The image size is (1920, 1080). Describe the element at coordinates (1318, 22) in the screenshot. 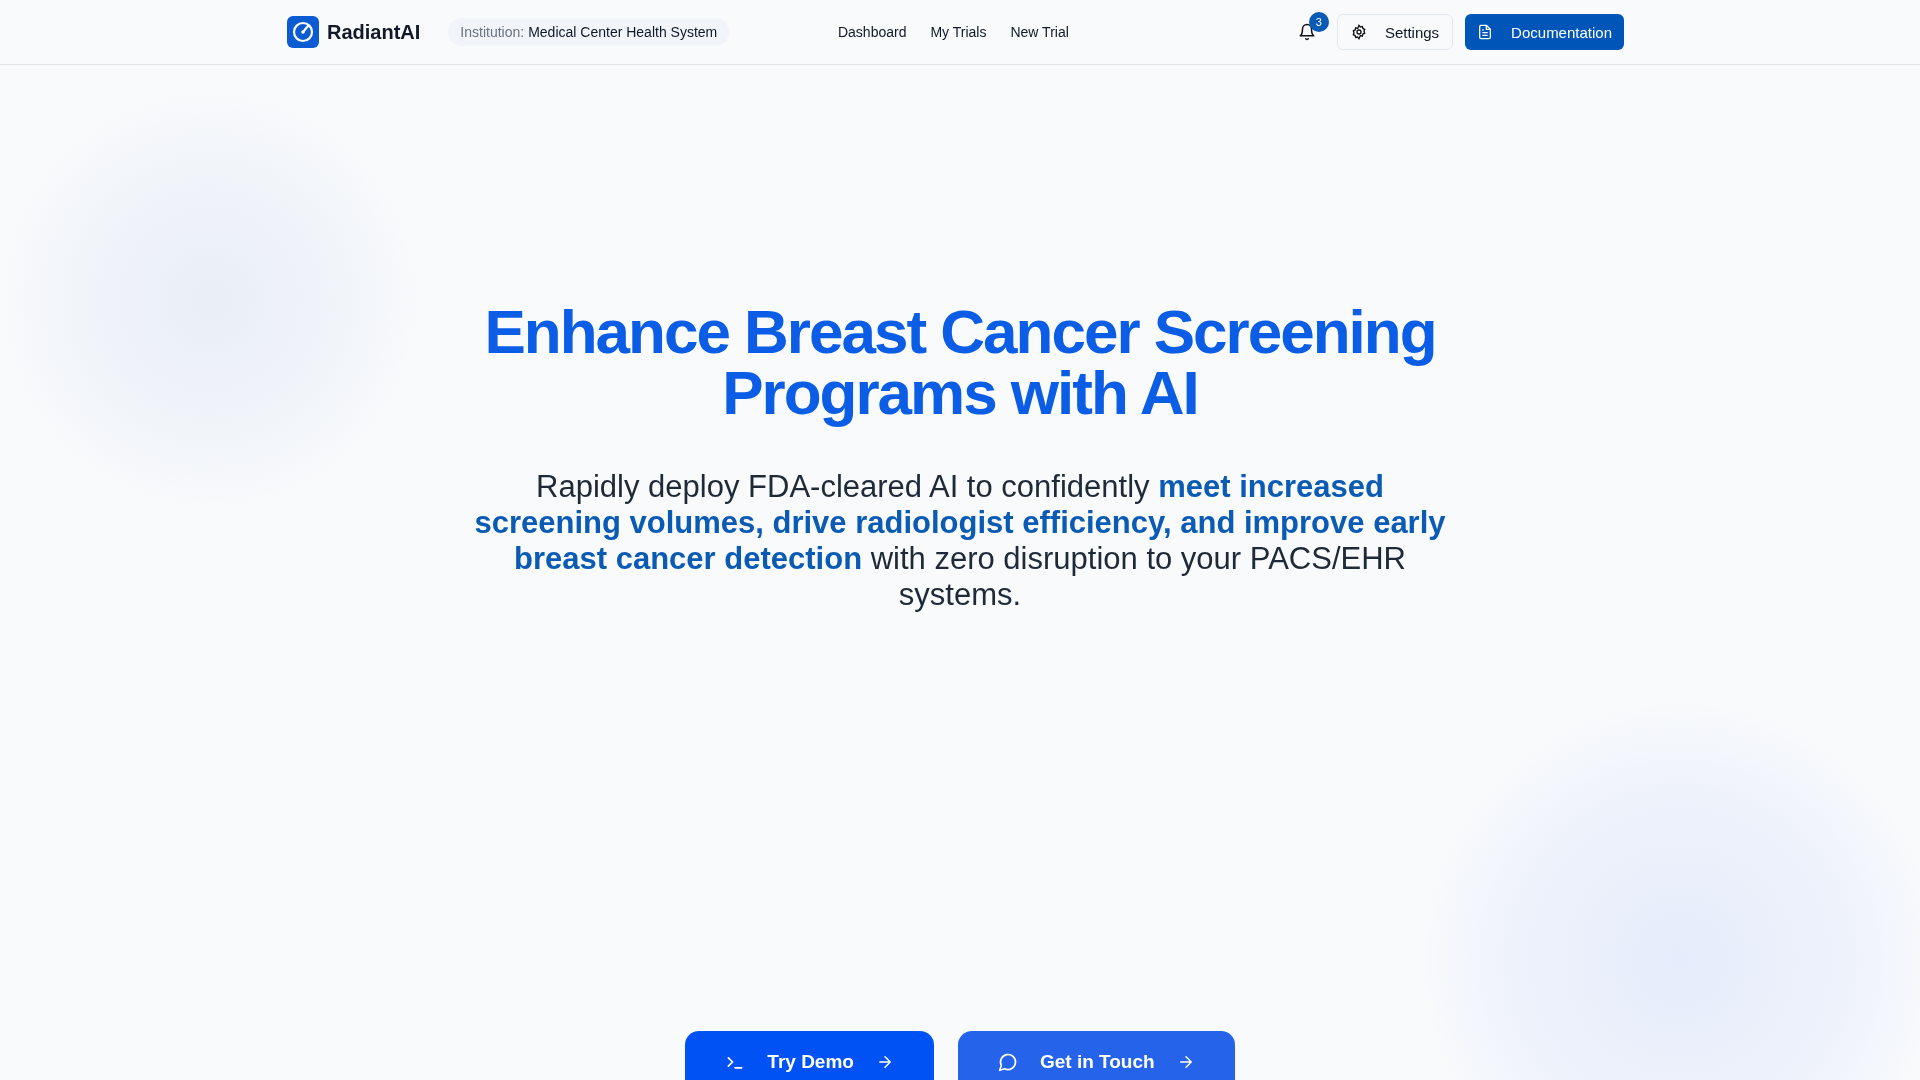

I see `notification-count-badge: 3` at that location.